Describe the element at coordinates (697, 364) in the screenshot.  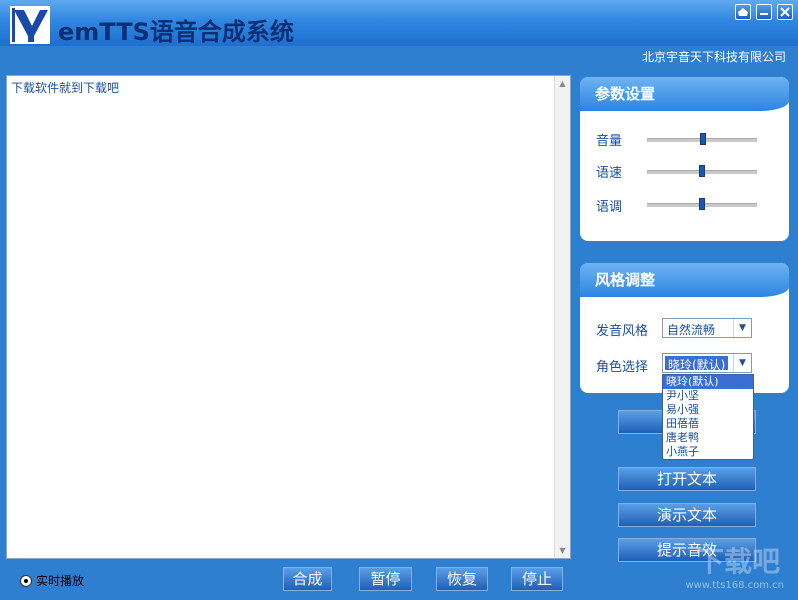
I see `role-value: 晓玲(默认)` at that location.